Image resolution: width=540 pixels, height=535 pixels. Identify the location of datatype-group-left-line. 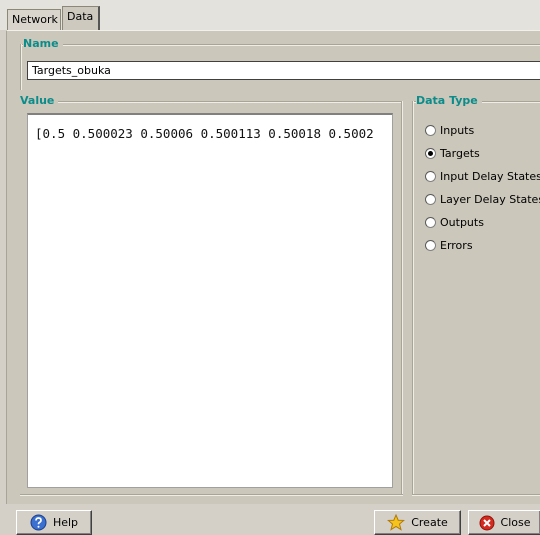
(413, 298).